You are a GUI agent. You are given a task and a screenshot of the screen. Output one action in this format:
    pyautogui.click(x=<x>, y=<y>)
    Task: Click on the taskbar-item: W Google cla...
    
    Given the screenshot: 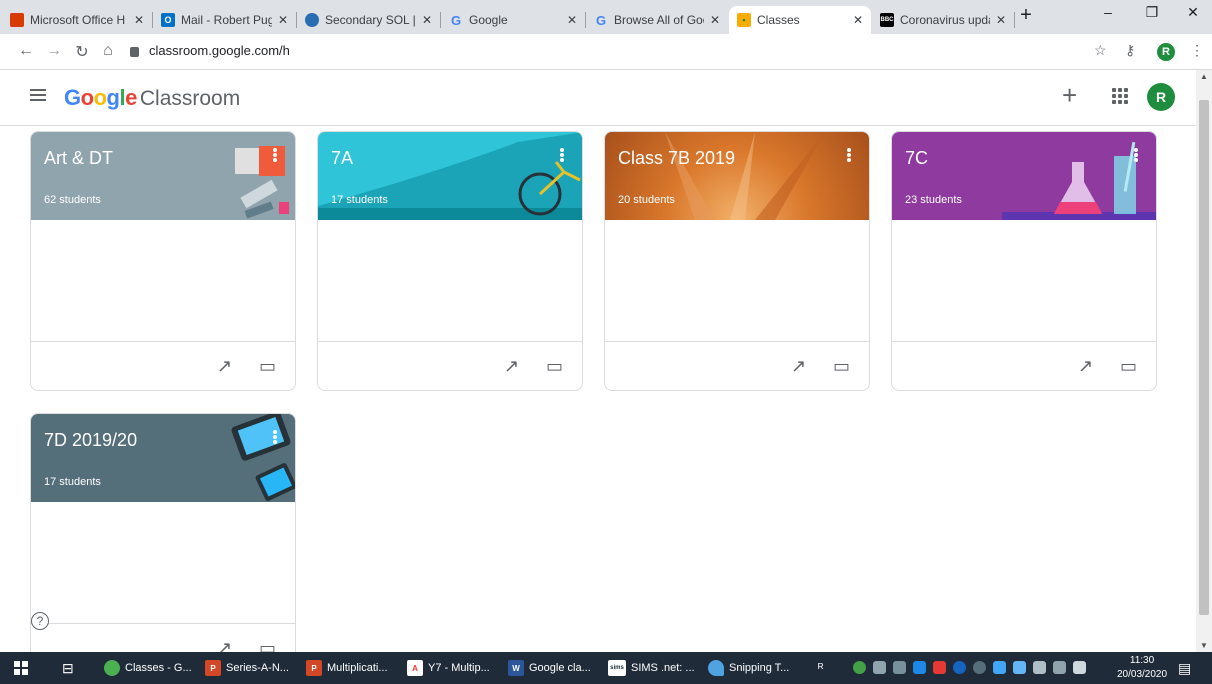 What is the action you would take?
    pyautogui.click(x=549, y=668)
    